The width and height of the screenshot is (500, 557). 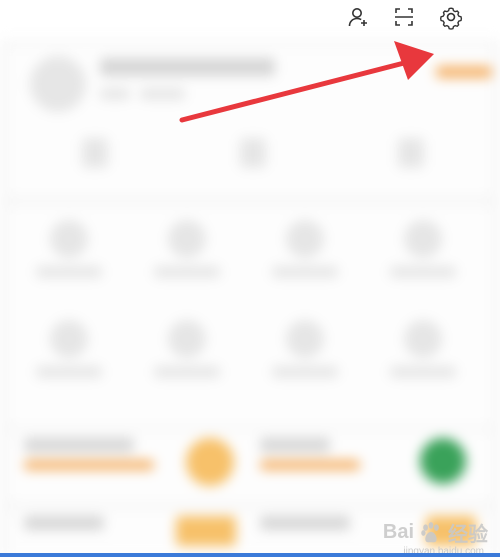 What do you see at coordinates (430, 531) in the screenshot?
I see `paw-logo-icon` at bounding box center [430, 531].